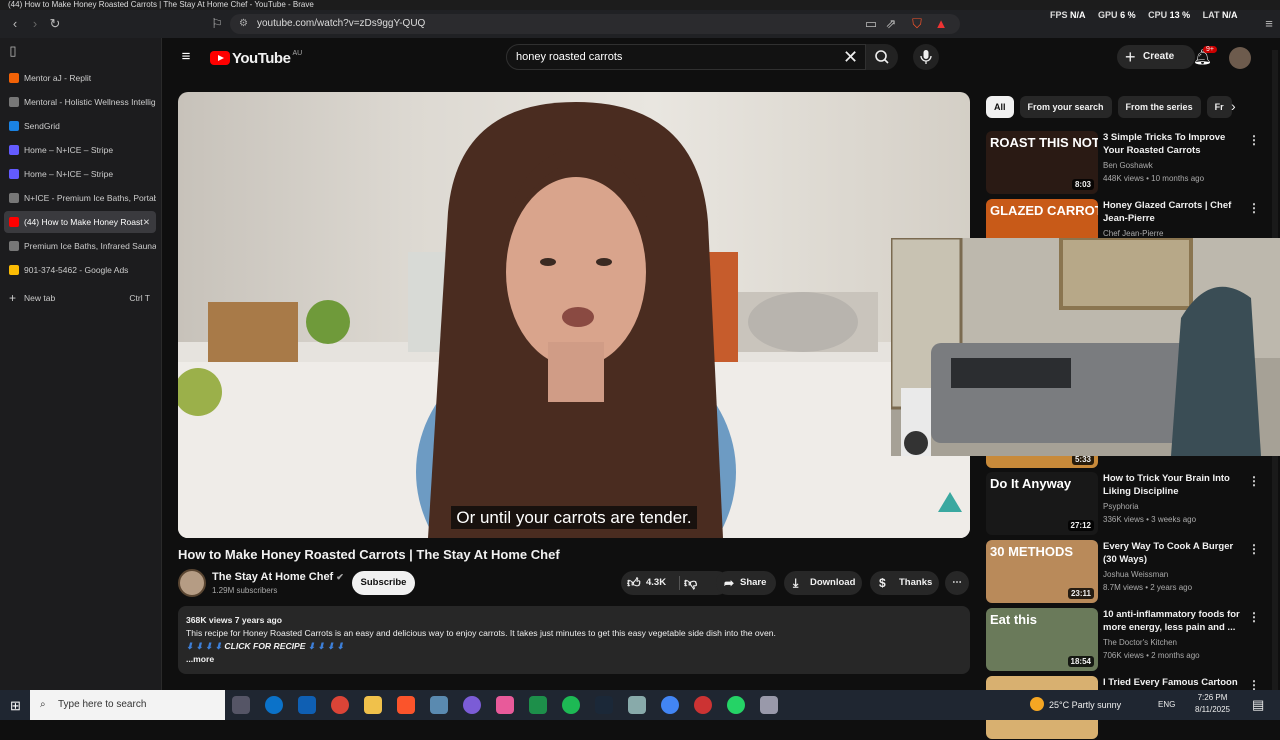 This screenshot has height=740, width=1280. Describe the element at coordinates (1042, 571) in the screenshot. I see `video-thumbnail: 30 METHODS 23:11` at that location.